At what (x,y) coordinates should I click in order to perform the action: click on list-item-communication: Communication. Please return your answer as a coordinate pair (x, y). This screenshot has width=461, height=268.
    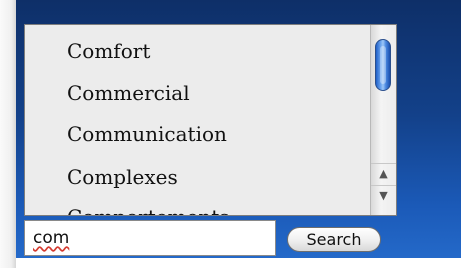
    Looking at the image, I should click on (147, 134).